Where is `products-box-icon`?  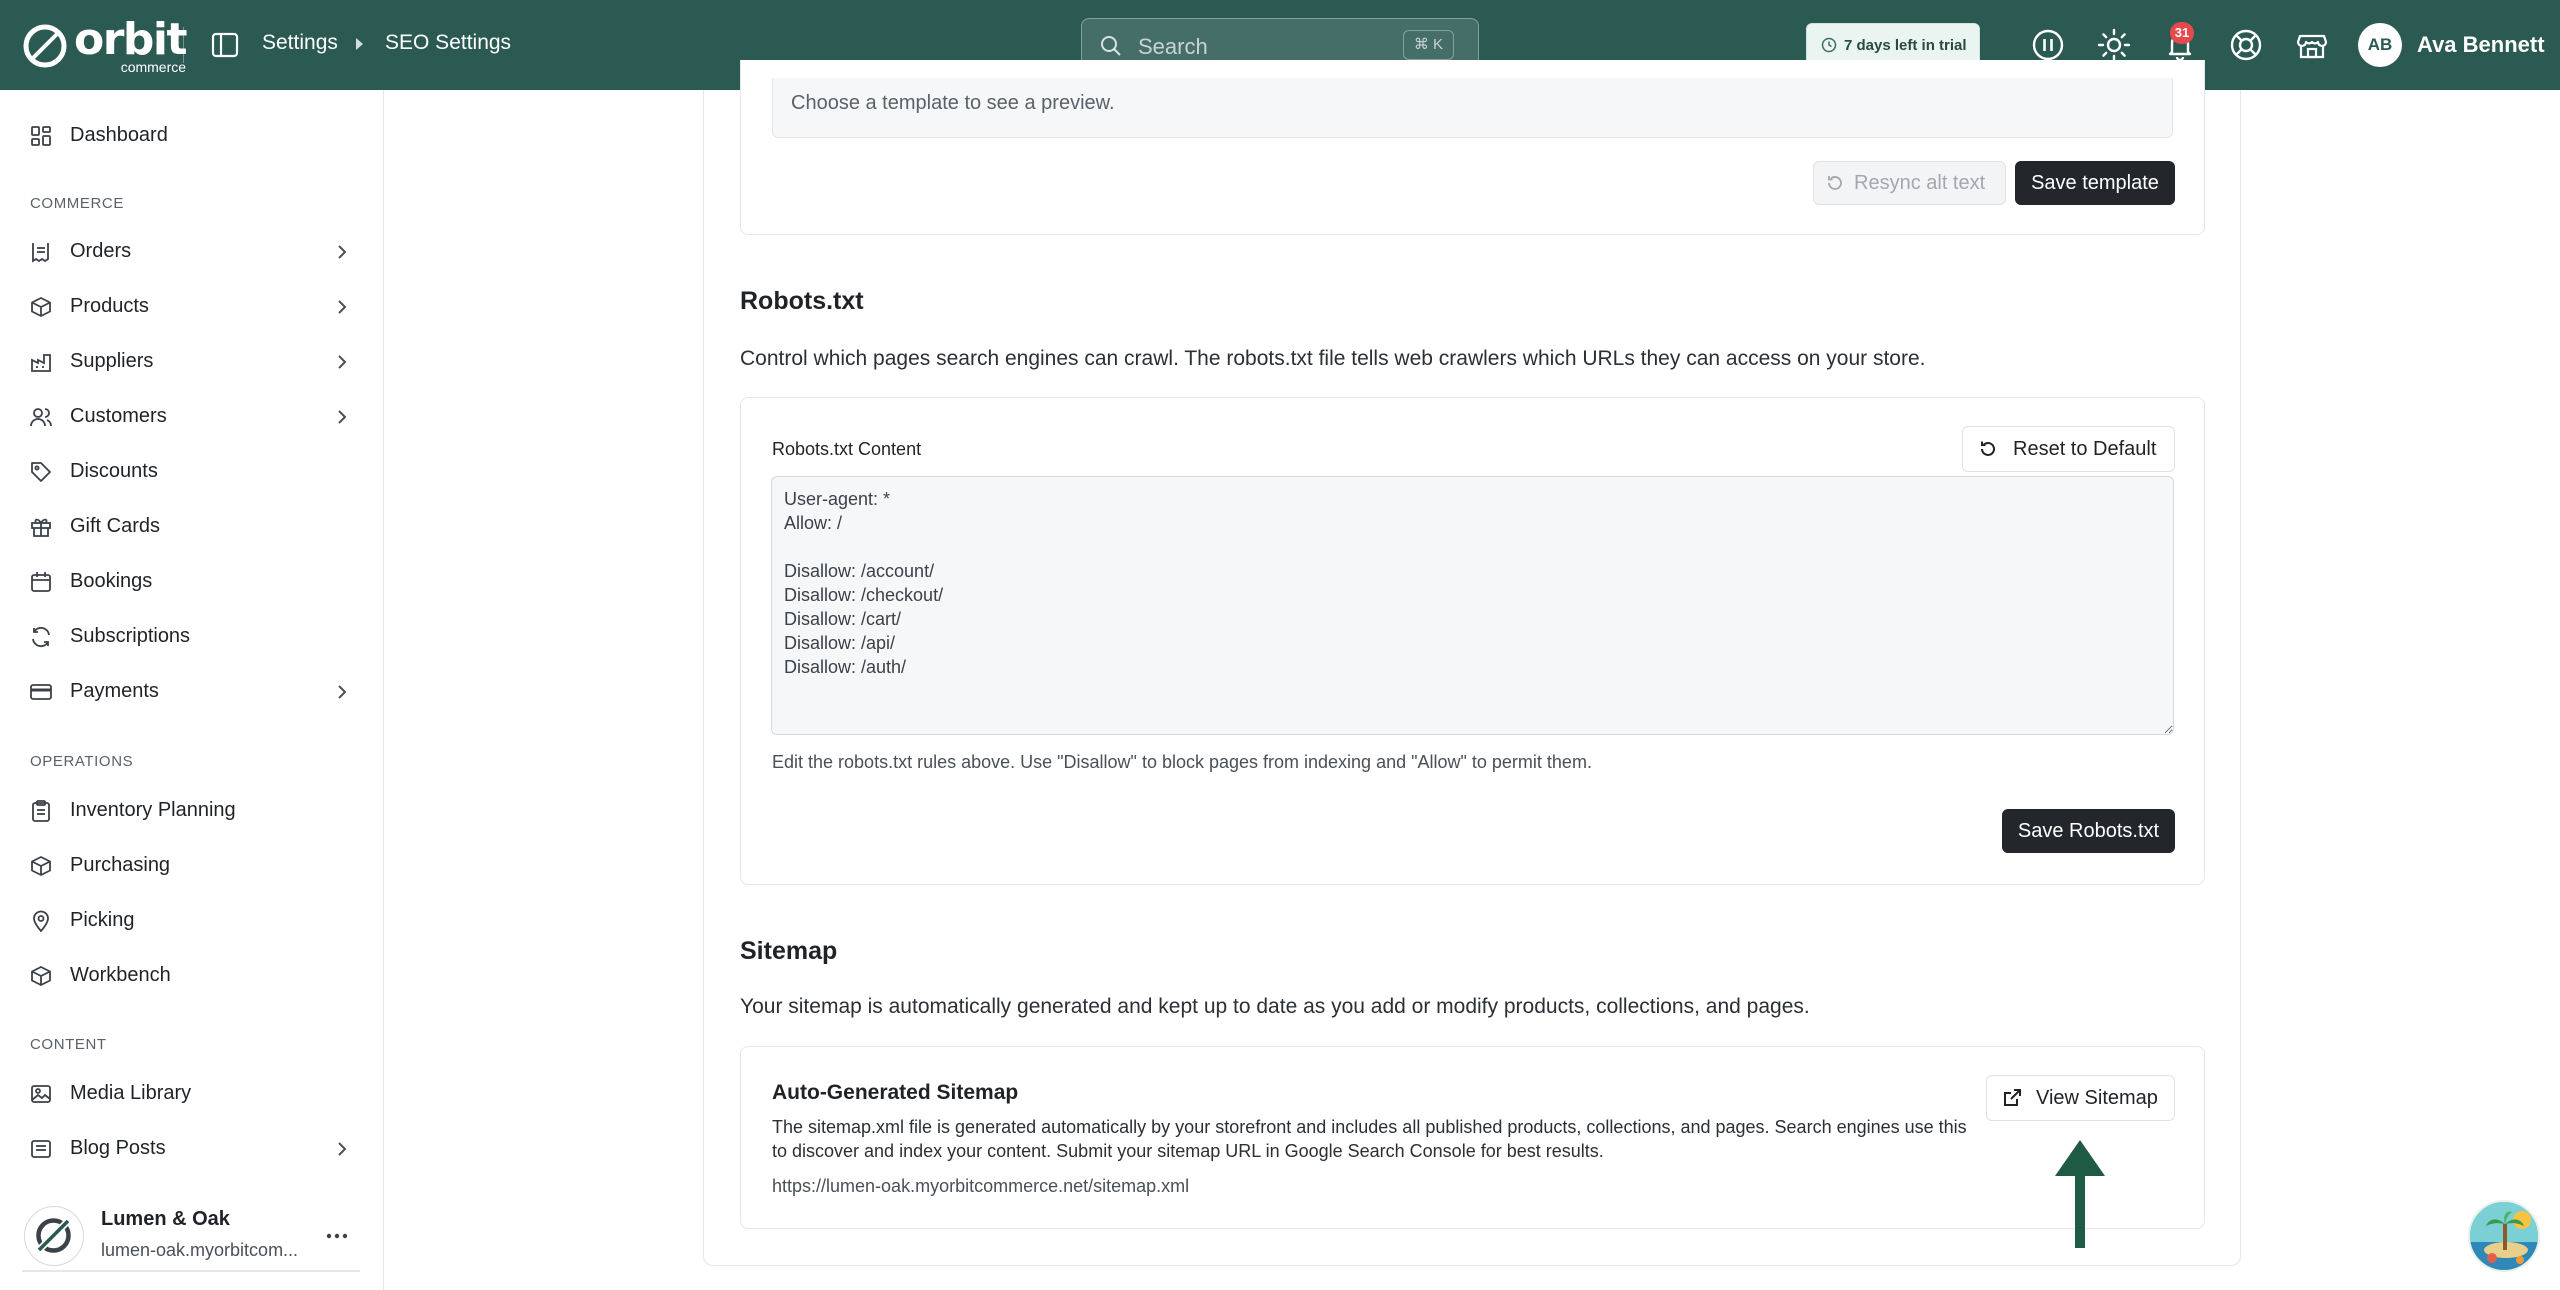
products-box-icon is located at coordinates (41, 307).